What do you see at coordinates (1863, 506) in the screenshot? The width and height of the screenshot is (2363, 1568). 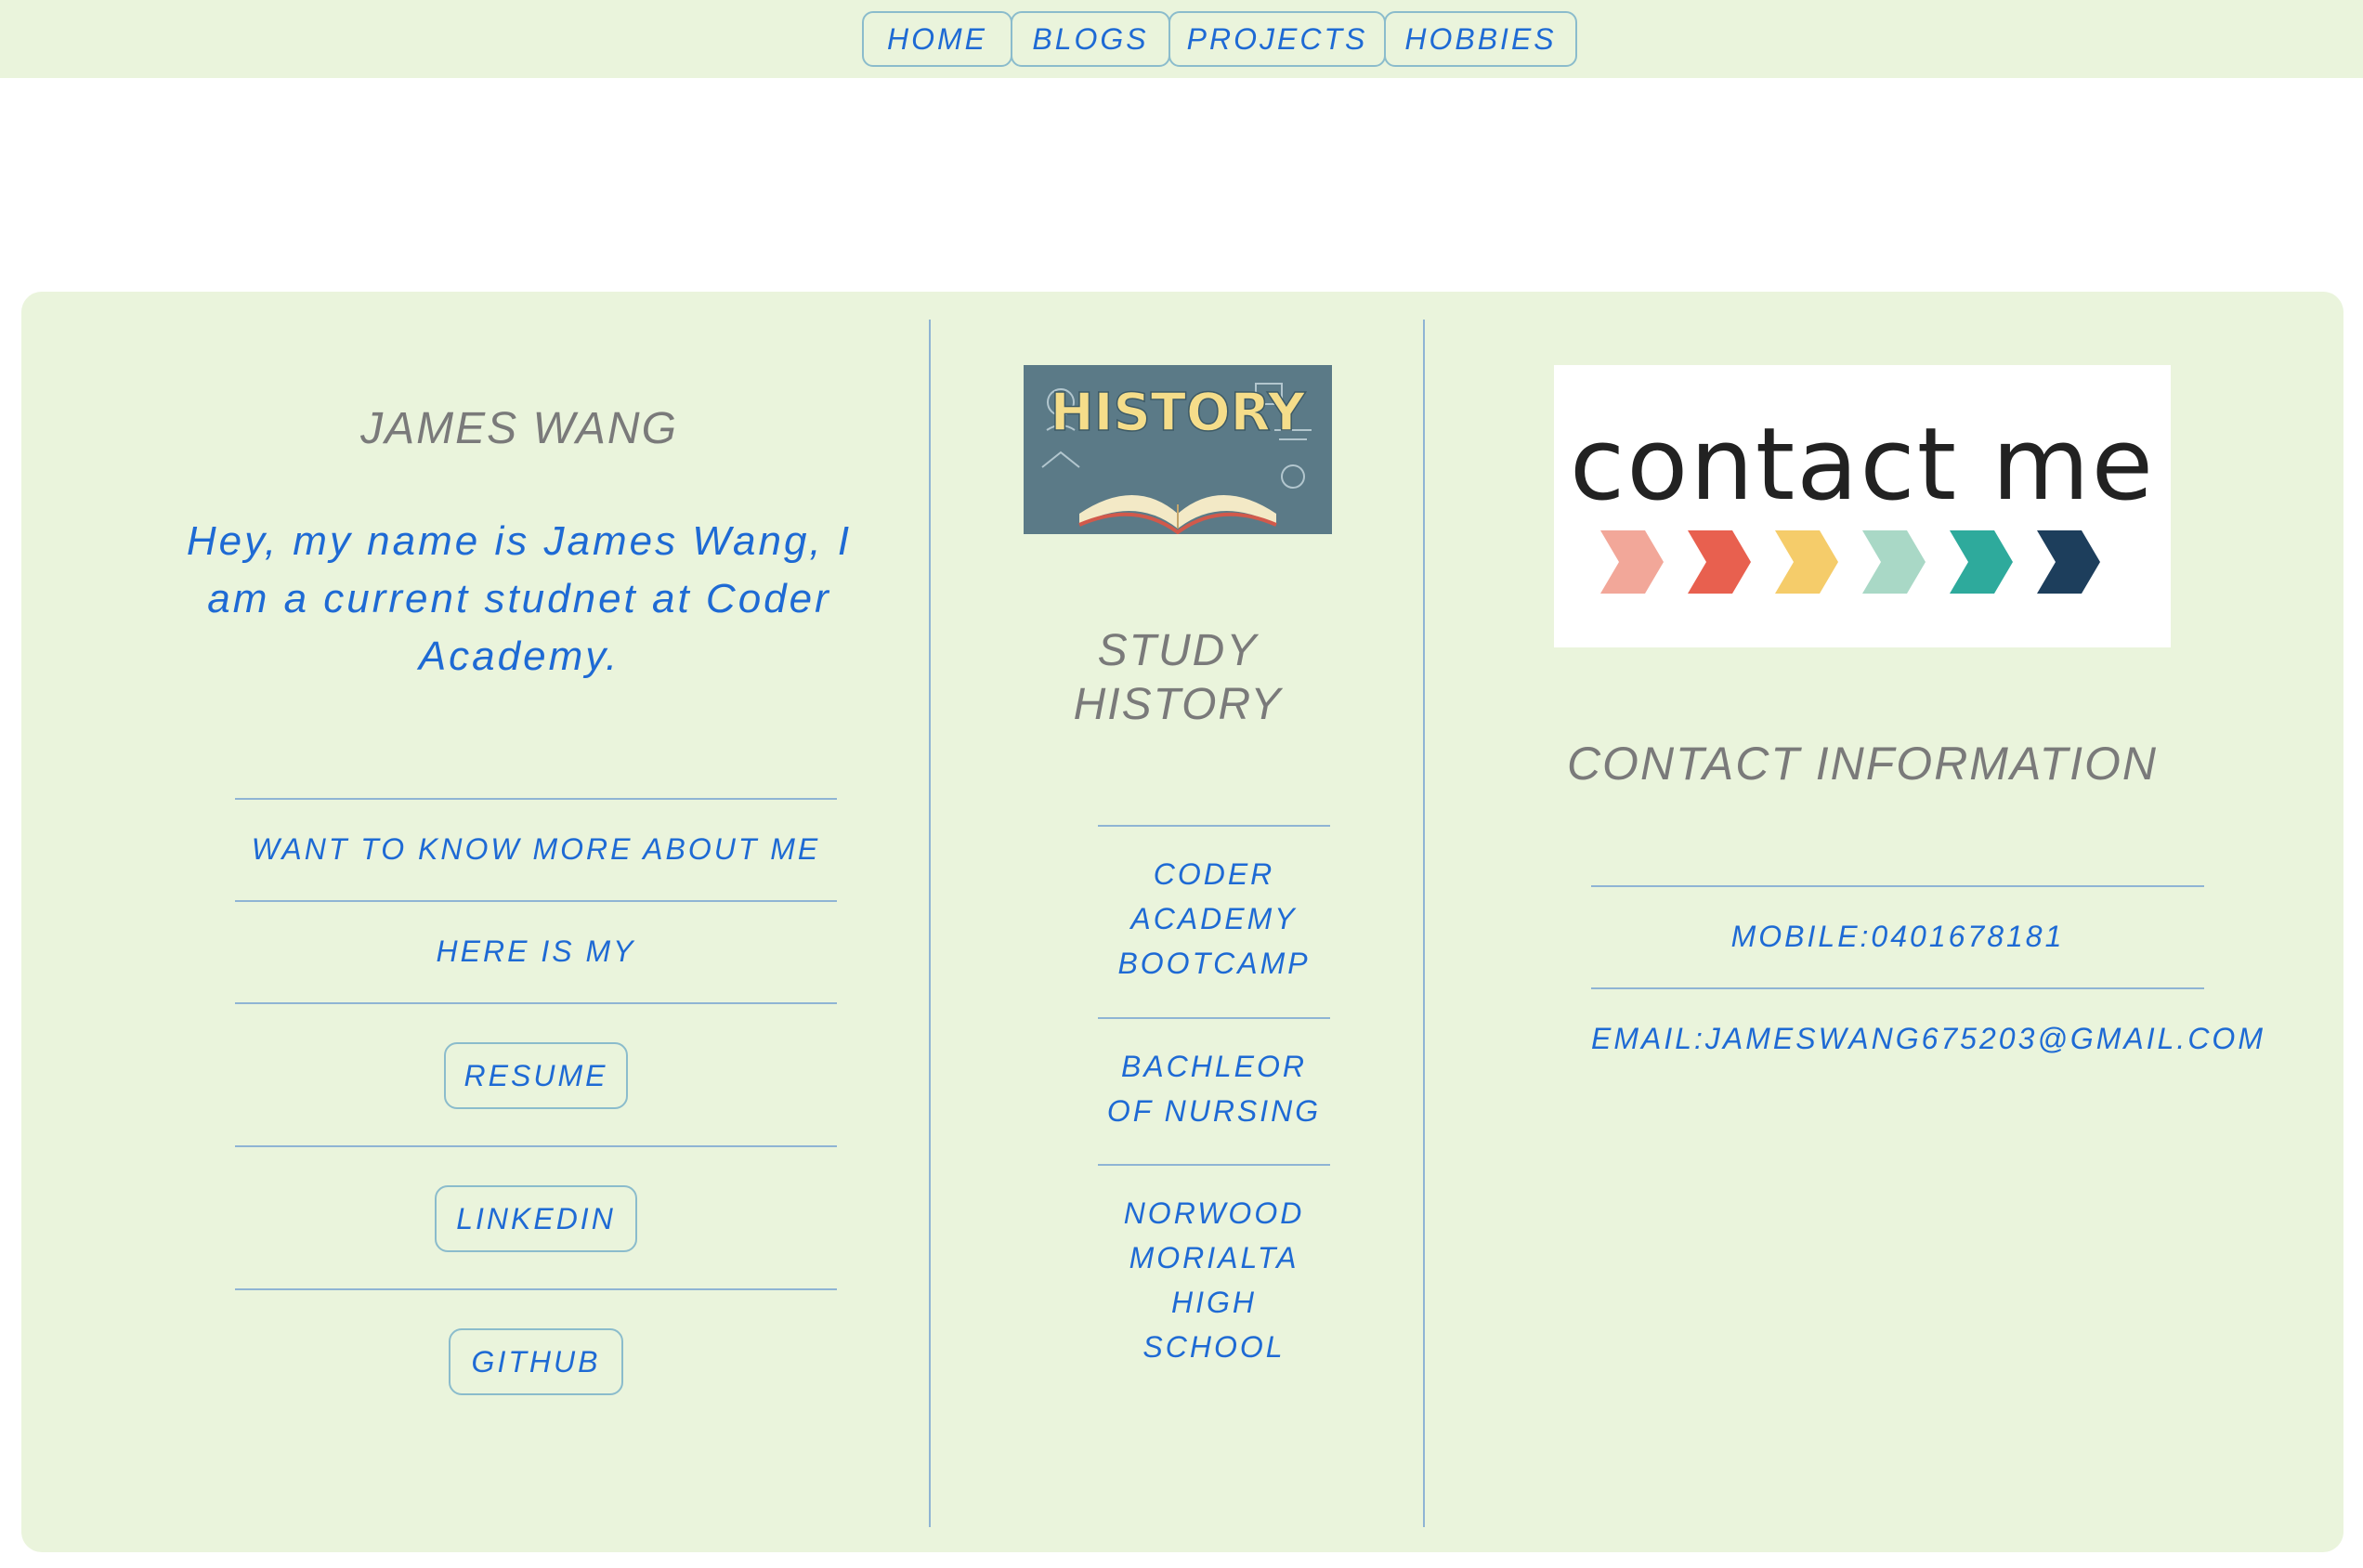 I see `contact-me-image: contact me` at bounding box center [1863, 506].